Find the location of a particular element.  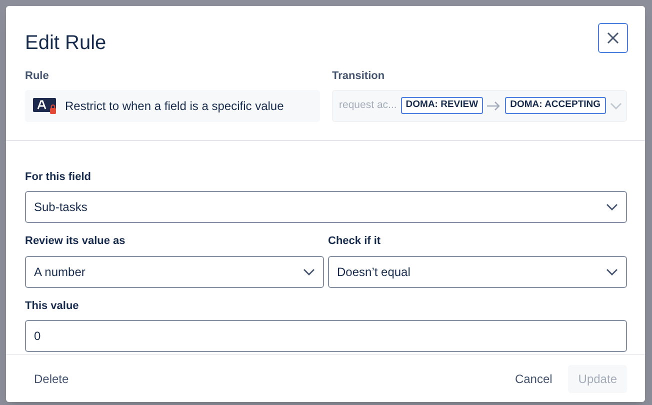

close-button is located at coordinates (613, 38).